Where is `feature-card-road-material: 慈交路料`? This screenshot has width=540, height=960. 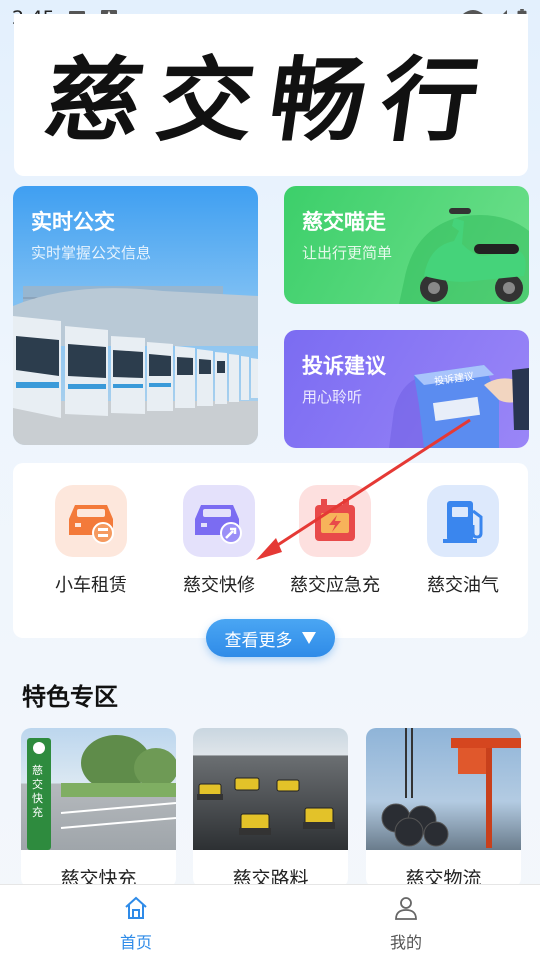
feature-card-road-material: 慈交路料 is located at coordinates (270, 808).